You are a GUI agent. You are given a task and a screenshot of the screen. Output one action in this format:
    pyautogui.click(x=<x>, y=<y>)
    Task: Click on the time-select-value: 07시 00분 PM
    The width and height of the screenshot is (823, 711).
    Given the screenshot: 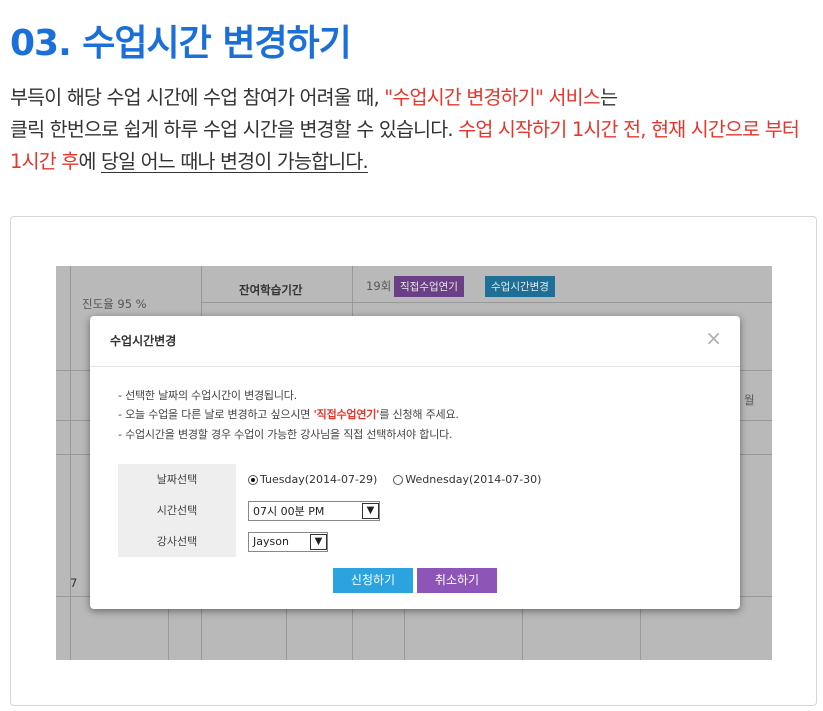 What is the action you would take?
    pyautogui.click(x=289, y=511)
    